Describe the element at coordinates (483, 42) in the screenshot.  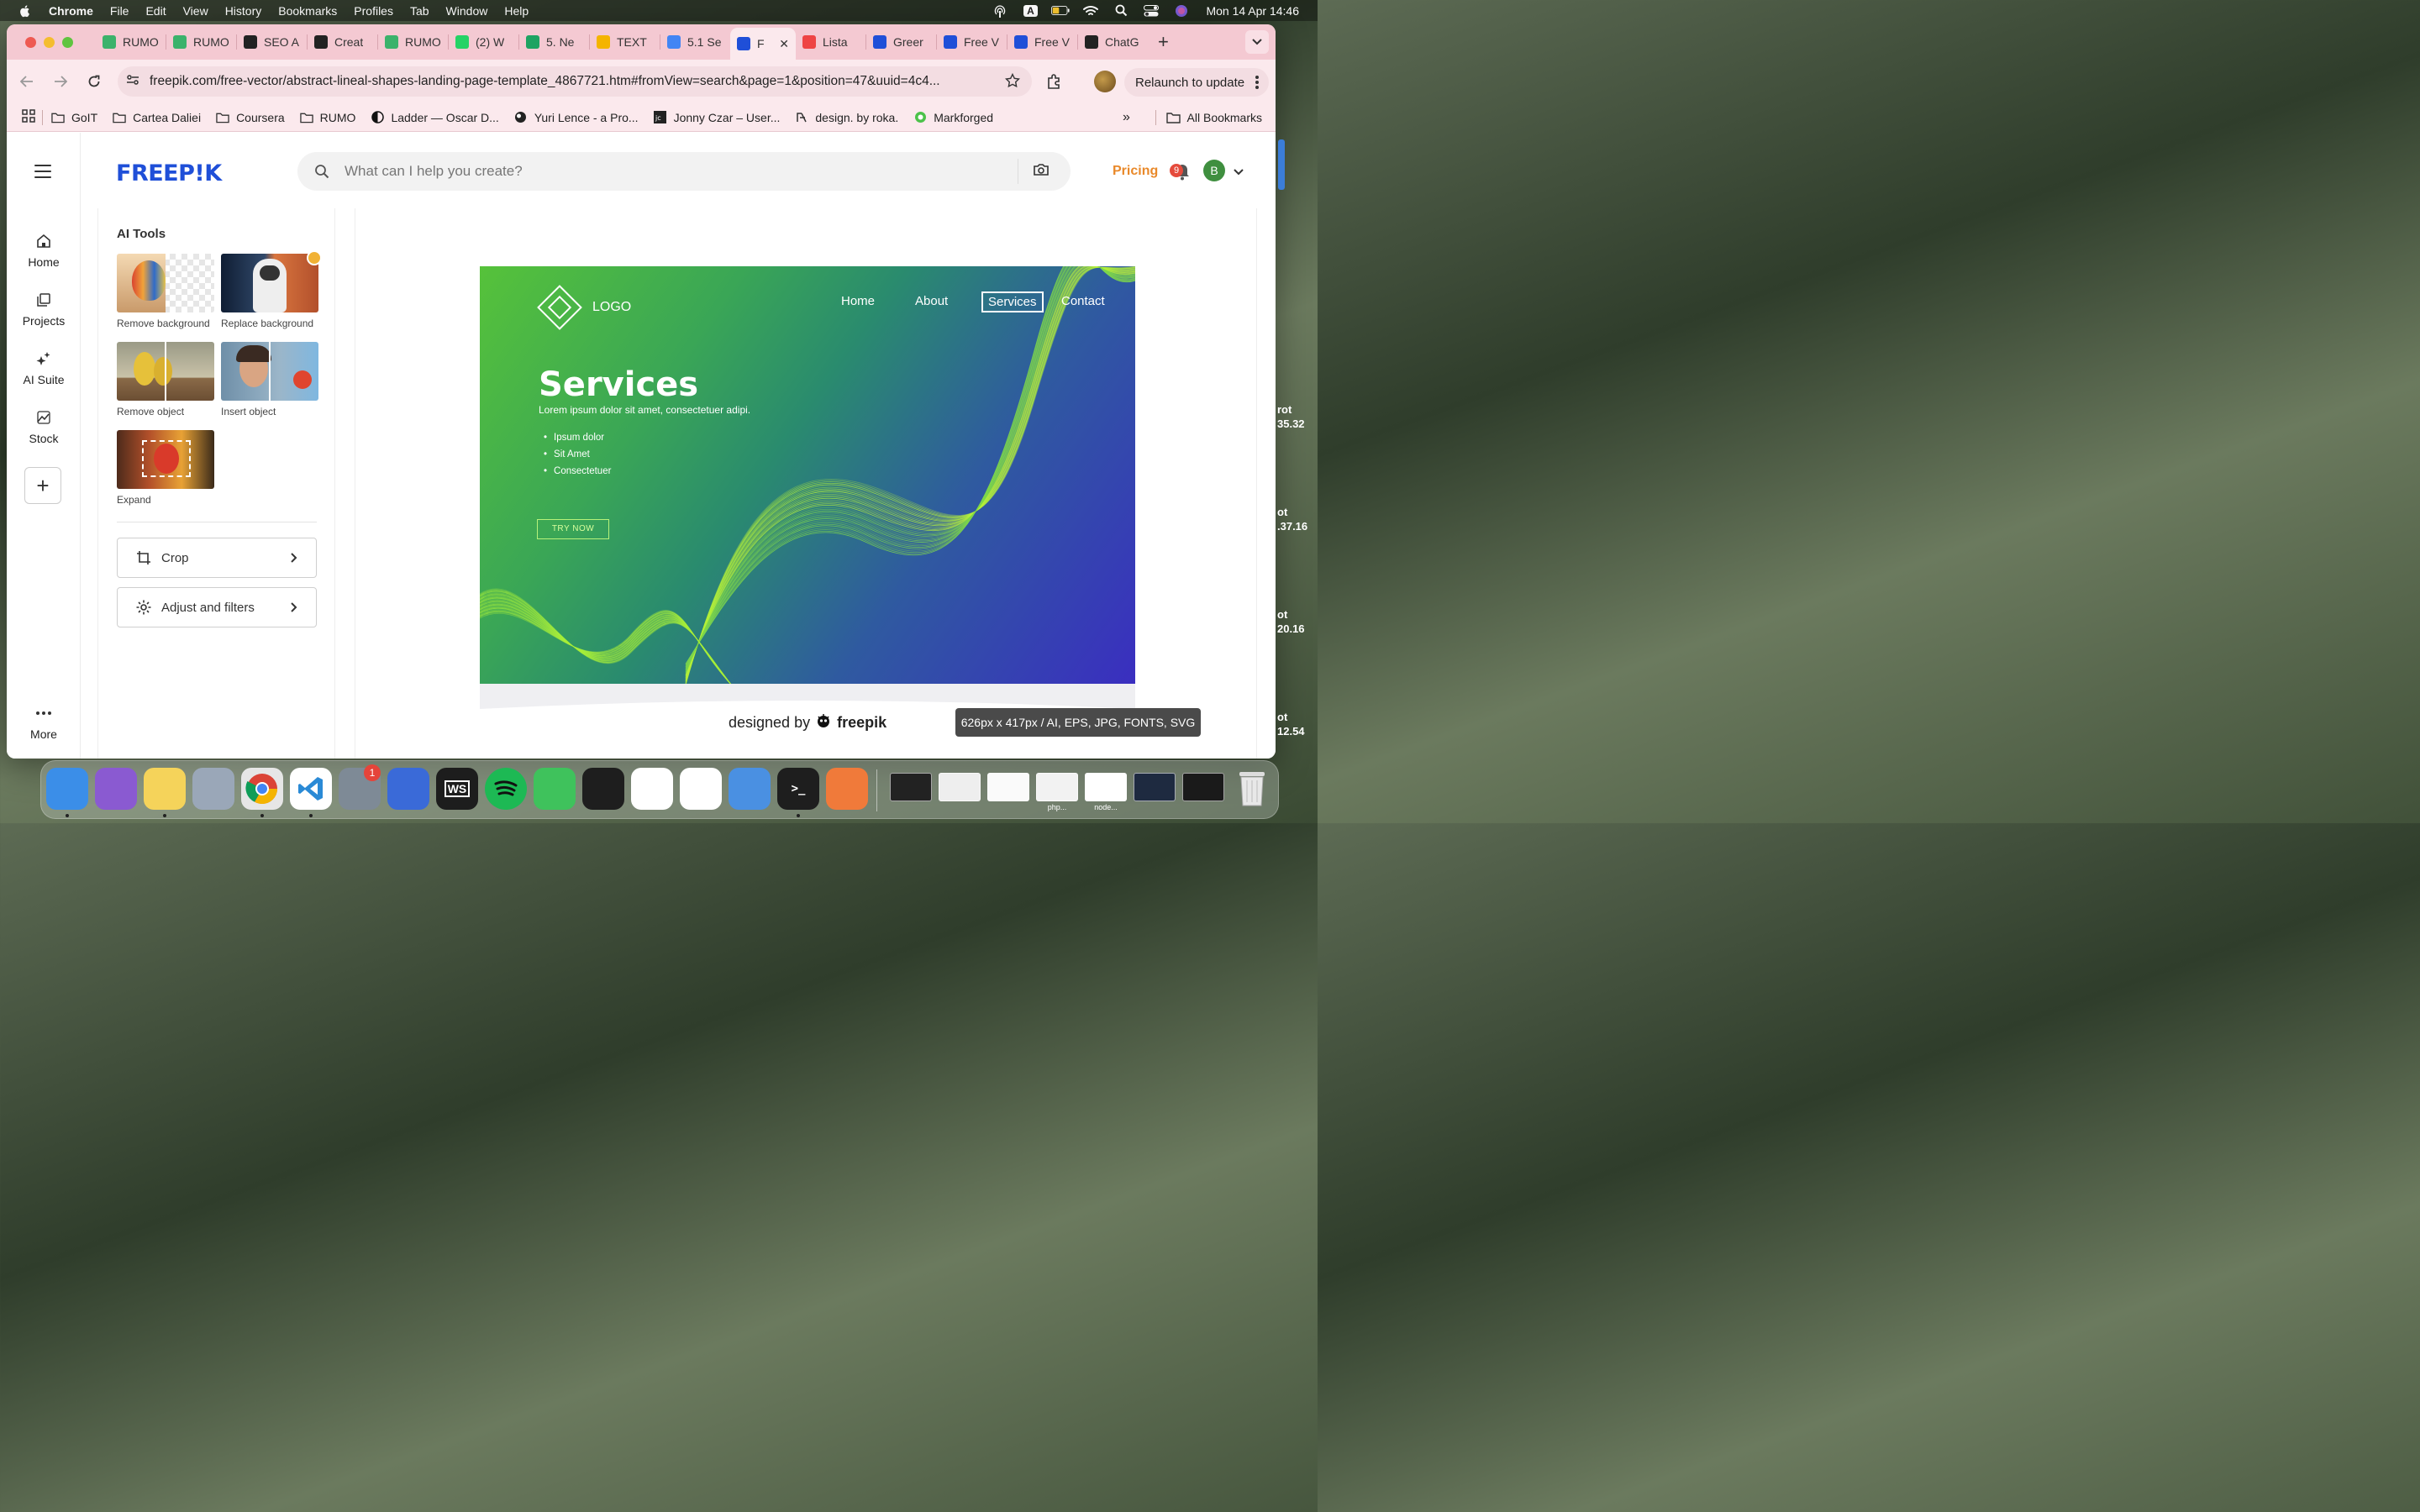
I see `browser-tab: (2) W` at that location.